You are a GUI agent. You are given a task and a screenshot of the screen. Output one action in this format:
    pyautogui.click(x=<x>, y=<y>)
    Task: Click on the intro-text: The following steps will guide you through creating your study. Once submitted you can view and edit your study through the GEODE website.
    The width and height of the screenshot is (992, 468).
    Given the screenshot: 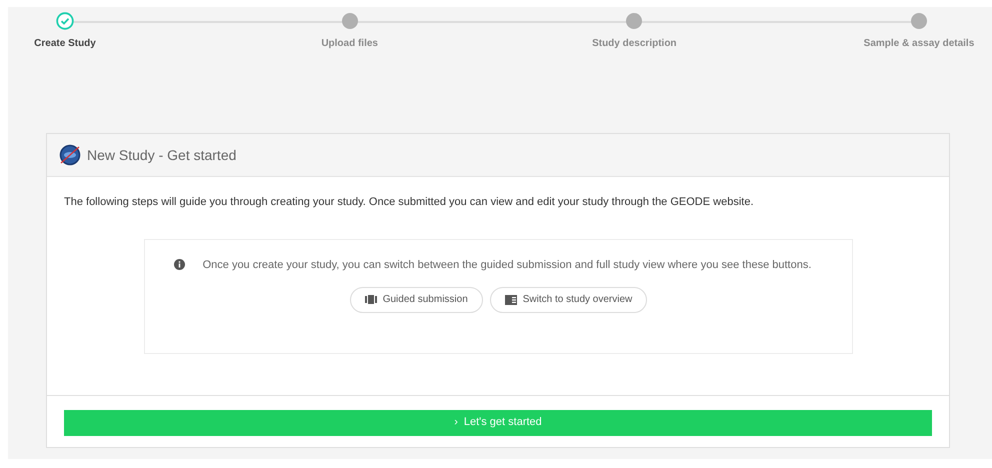 What is the action you would take?
    pyautogui.click(x=409, y=202)
    